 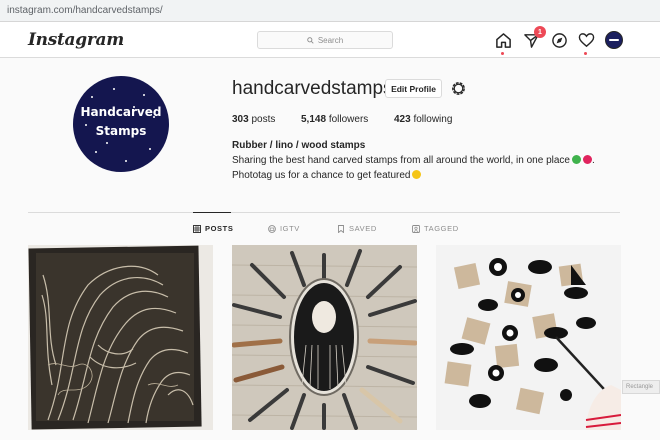 What do you see at coordinates (641, 387) in the screenshot?
I see `side-panel-tab: Rectangle` at bounding box center [641, 387].